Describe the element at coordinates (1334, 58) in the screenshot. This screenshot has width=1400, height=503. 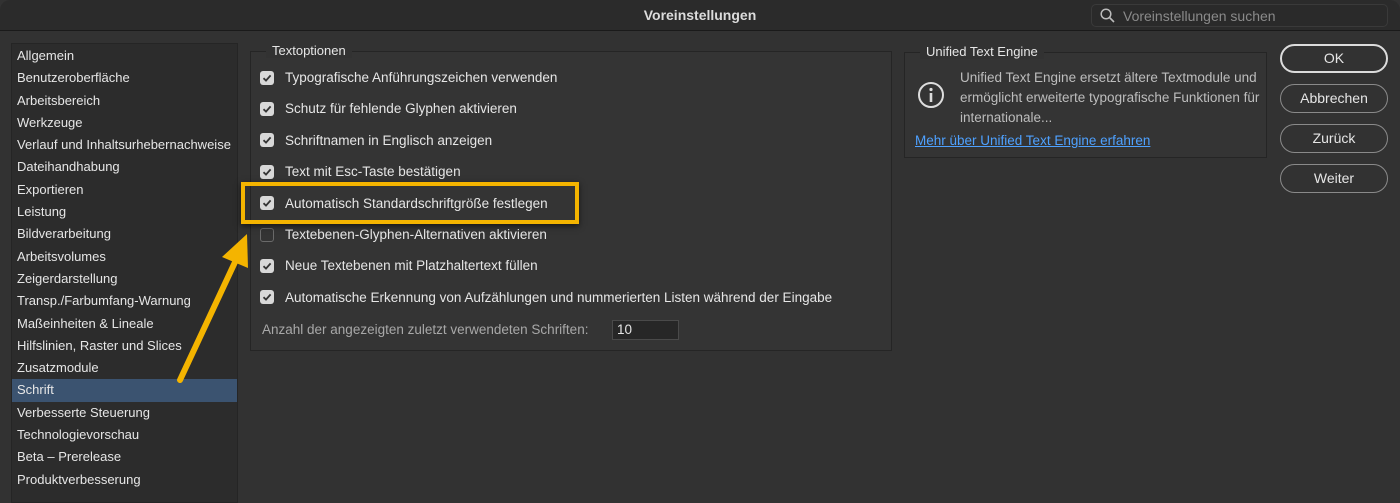
I see `ok-button: OK` at that location.